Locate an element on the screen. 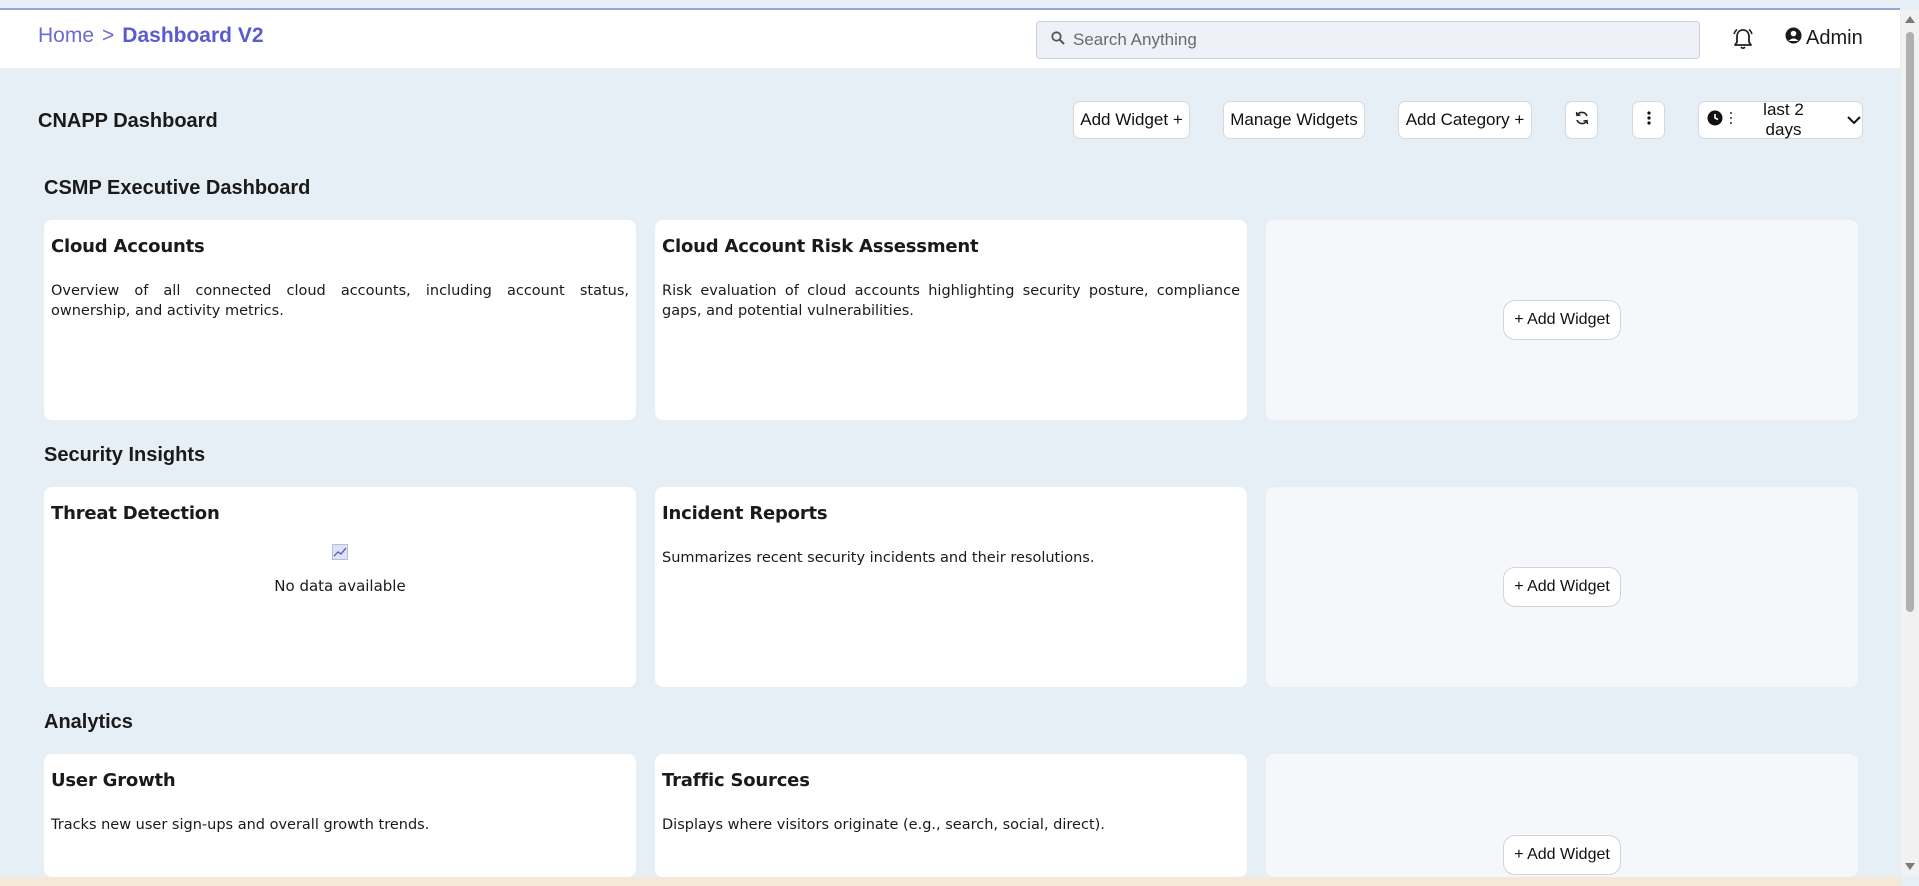 This screenshot has height=886, width=1919. user-menu: Admin is located at coordinates (1824, 38).